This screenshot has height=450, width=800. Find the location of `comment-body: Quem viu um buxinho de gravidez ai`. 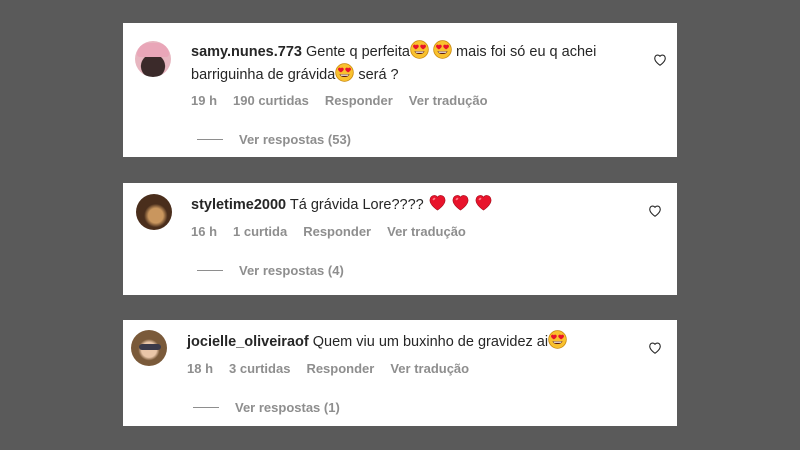

comment-body: Quem viu um buxinho de gravidez ai is located at coordinates (430, 342).